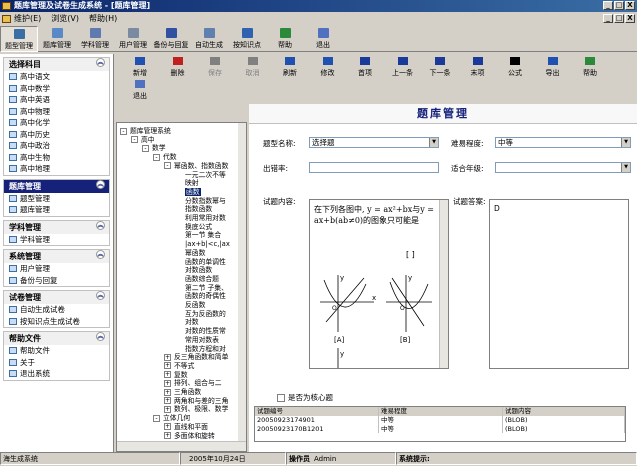 This screenshot has height=466, width=637. I want to click on sidebar-item: 题型管理, so click(56, 198).